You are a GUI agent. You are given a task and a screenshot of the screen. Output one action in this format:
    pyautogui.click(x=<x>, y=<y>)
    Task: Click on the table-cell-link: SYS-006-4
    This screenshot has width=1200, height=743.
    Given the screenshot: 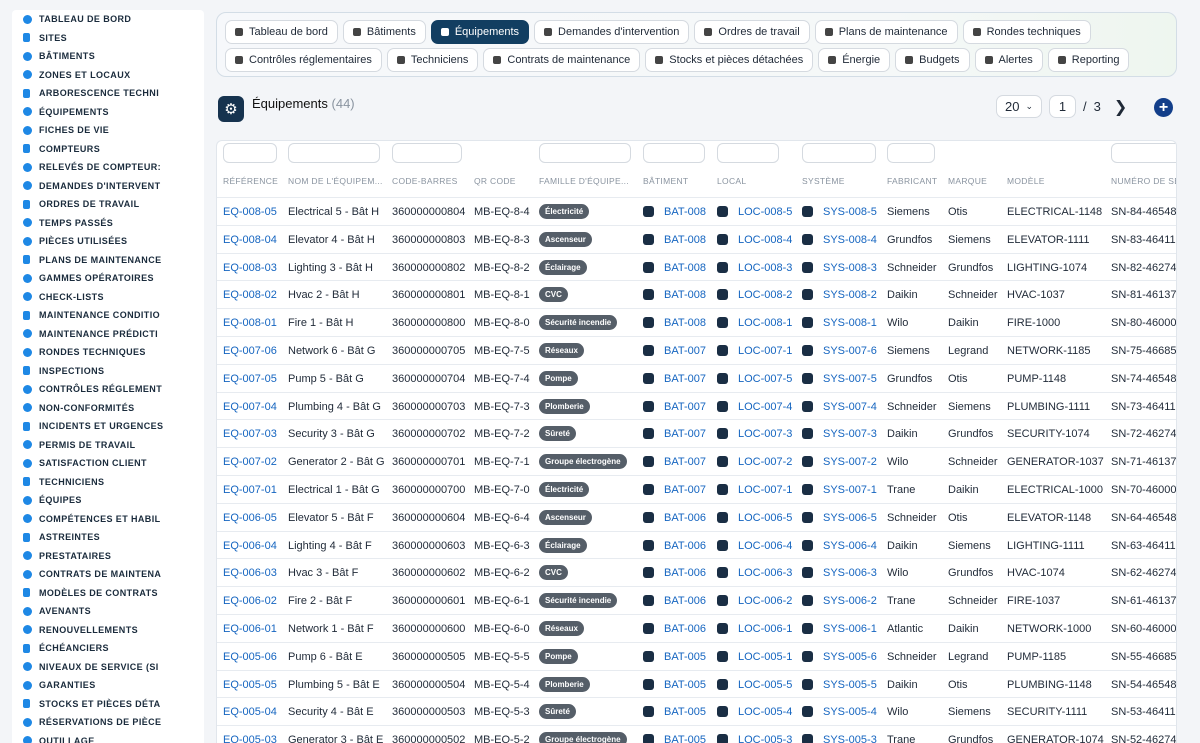 What is the action you would take?
    pyautogui.click(x=850, y=546)
    